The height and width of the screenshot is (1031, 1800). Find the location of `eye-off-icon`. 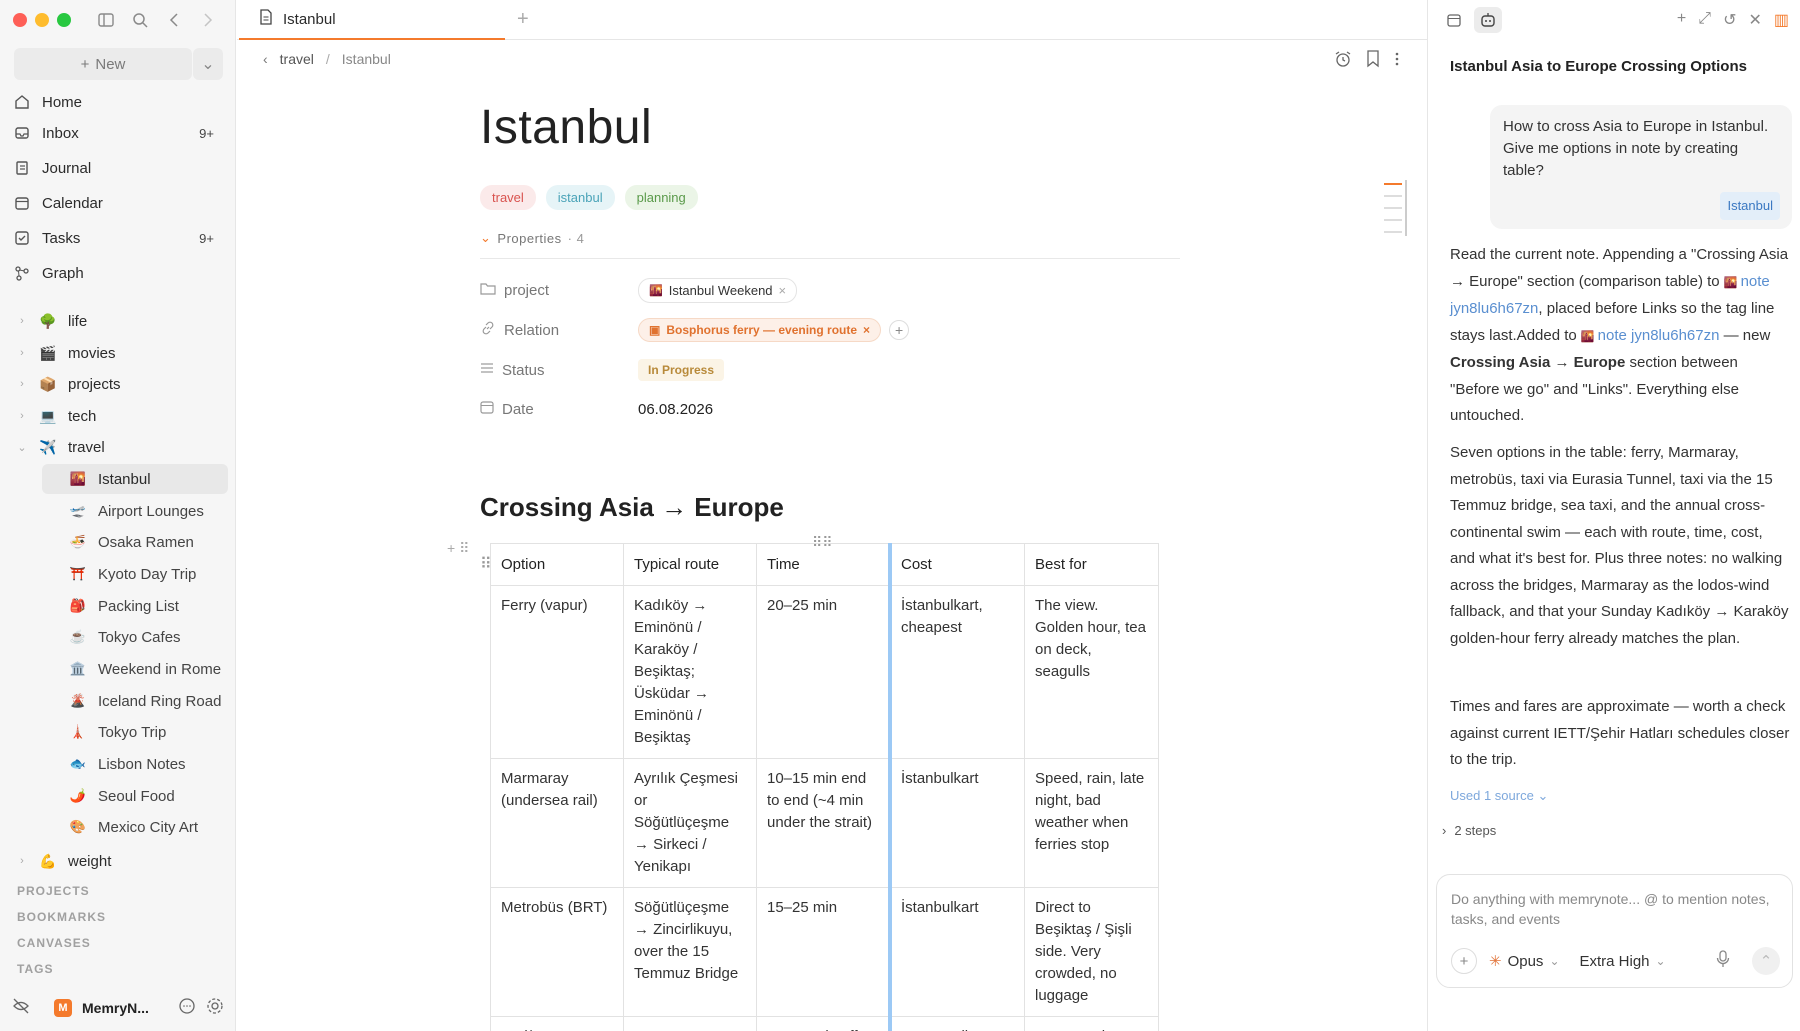

eye-off-icon is located at coordinates (21, 1008).